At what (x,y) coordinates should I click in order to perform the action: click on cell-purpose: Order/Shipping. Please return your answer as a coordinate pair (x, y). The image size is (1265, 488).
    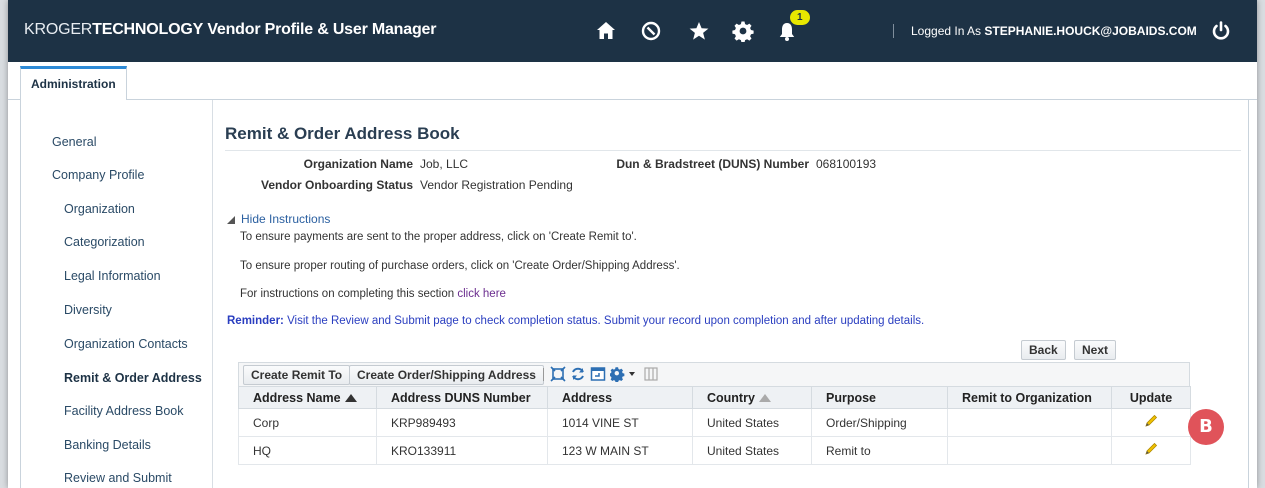
    Looking at the image, I should click on (879, 422).